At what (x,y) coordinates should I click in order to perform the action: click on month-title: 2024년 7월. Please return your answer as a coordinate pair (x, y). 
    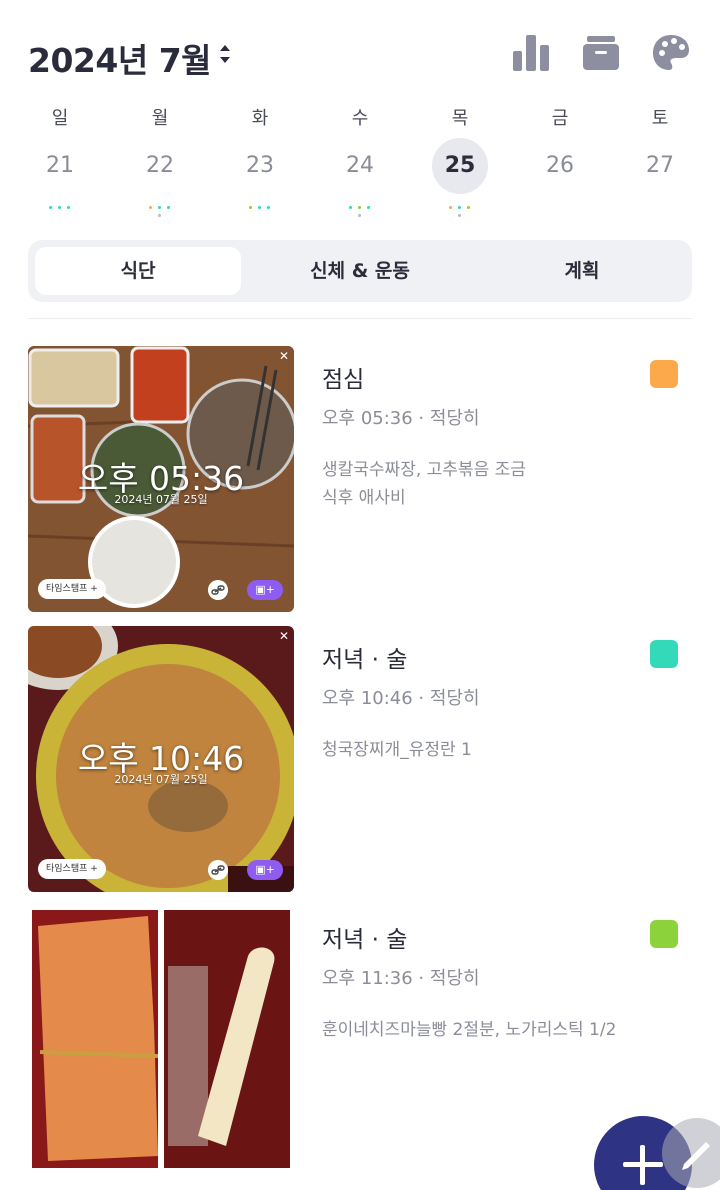
    Looking at the image, I should click on (120, 58).